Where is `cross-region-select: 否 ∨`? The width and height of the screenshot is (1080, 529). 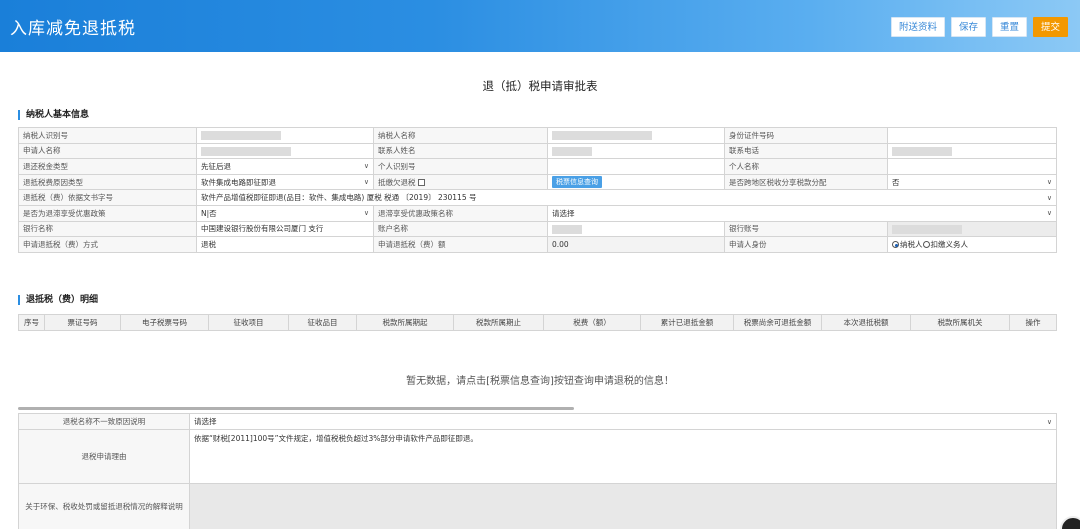 cross-region-select: 否 ∨ is located at coordinates (972, 182).